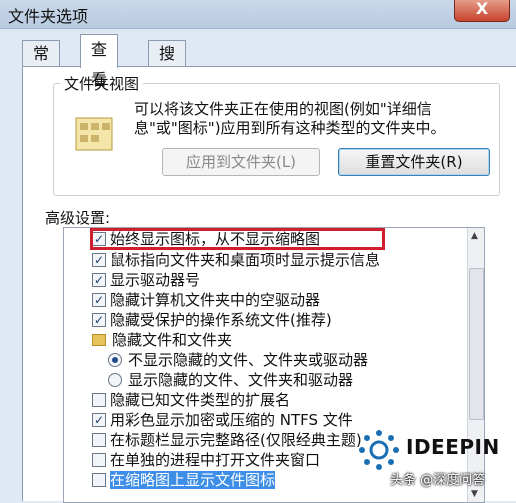 Image resolution: width=516 pixels, height=503 pixels. Describe the element at coordinates (221, 320) in the screenshot. I see `list-item-label: 隐藏受保护的操作系统文件(推荐)` at that location.